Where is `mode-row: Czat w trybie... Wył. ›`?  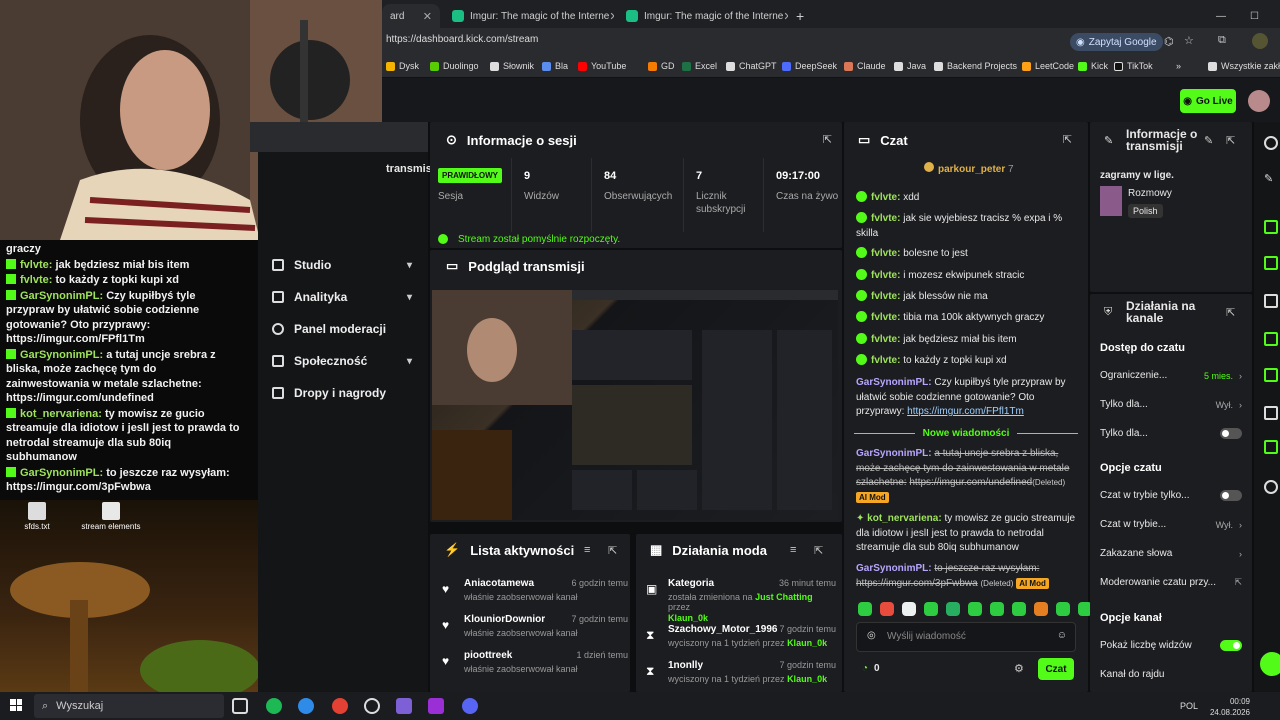 mode-row: Czat w trybie... Wył. › is located at coordinates (1171, 524).